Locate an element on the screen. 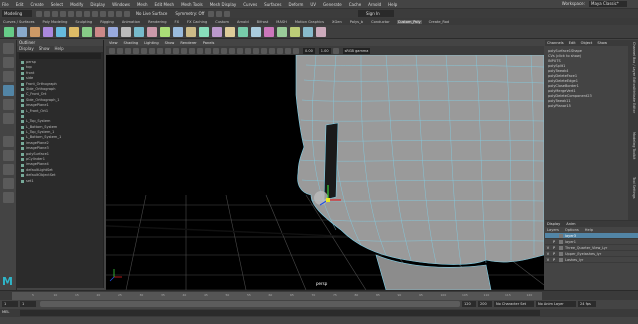 The height and width of the screenshot is (324, 638). snap-grid-icon is located at coordinates (103, 13).